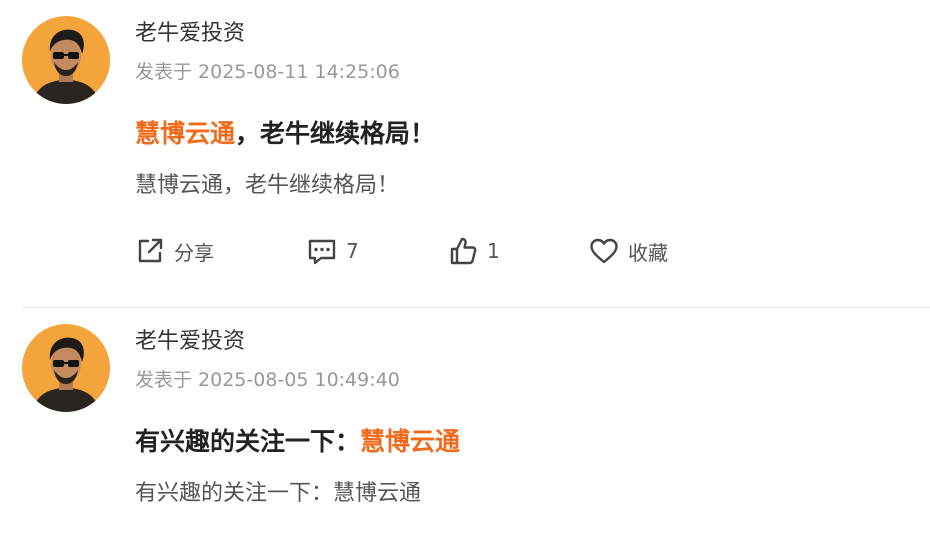 The width and height of the screenshot is (930, 560). What do you see at coordinates (604, 251) in the screenshot?
I see `favorite-icon` at bounding box center [604, 251].